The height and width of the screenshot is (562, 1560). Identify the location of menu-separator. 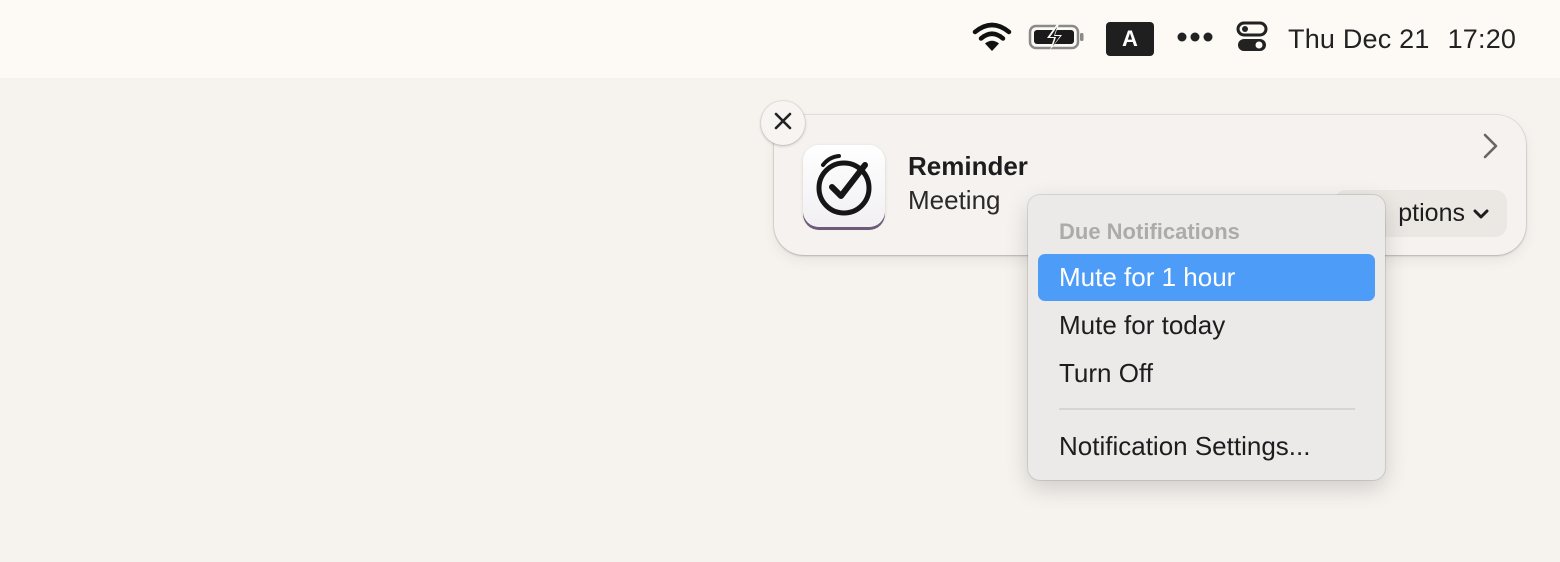
(1207, 409).